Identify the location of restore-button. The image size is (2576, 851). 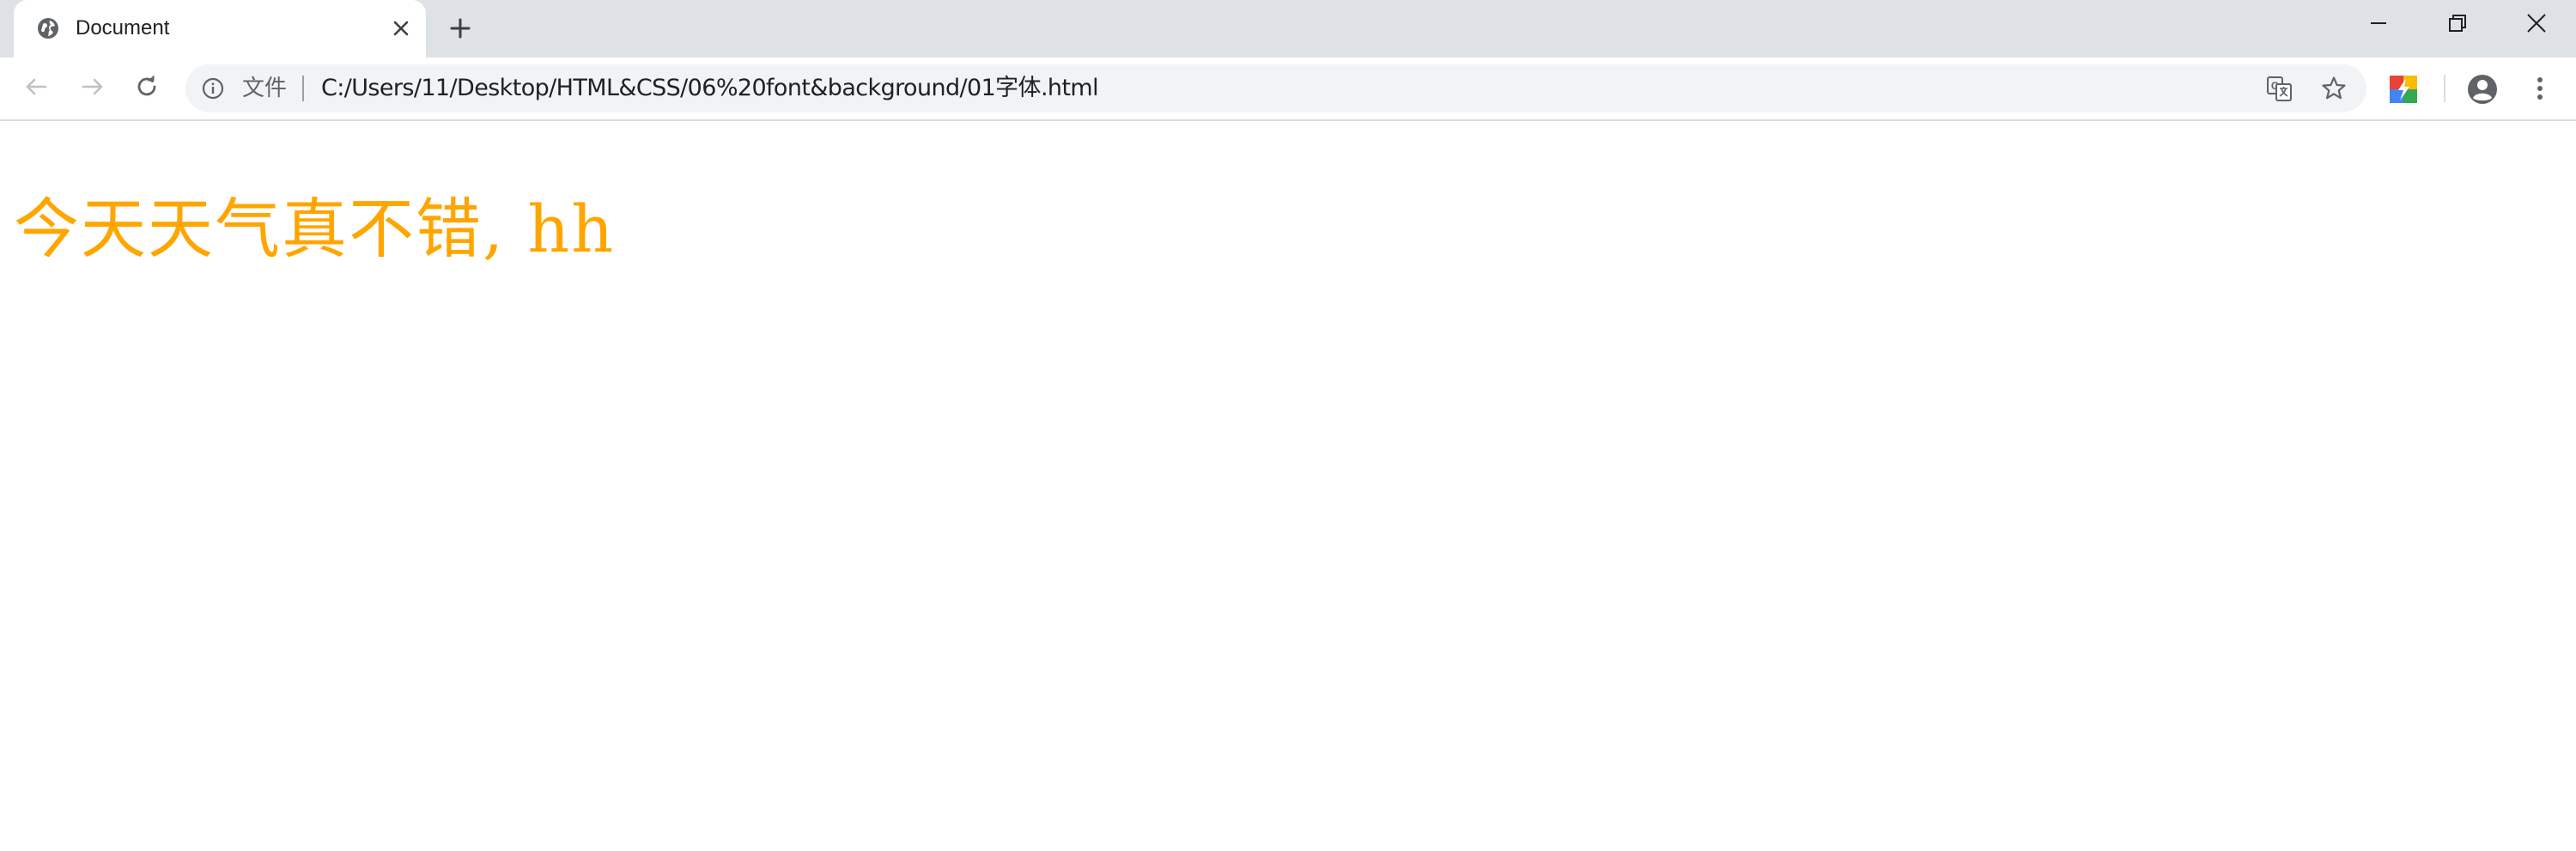
(2457, 25).